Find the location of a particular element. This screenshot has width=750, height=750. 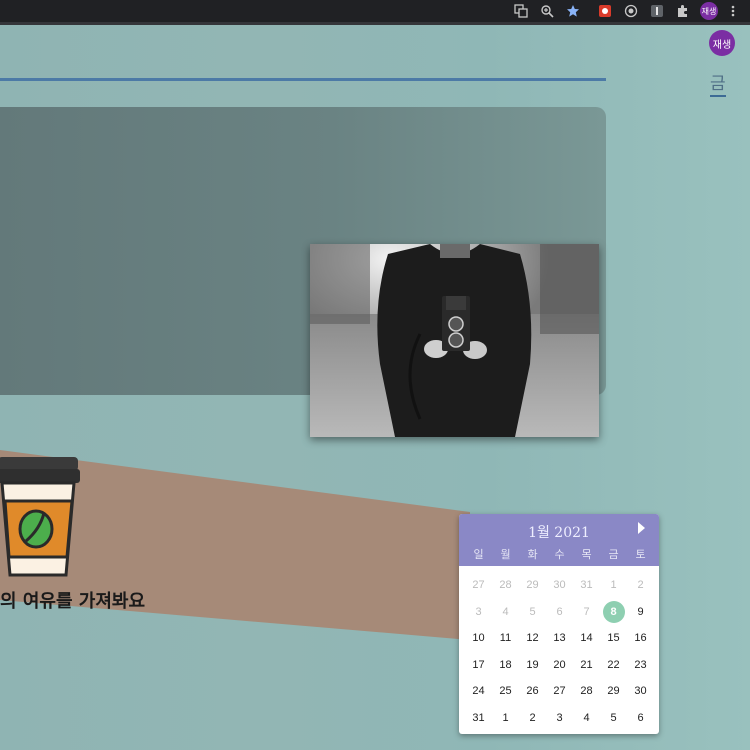

calendar-day: 22 is located at coordinates (613, 665).